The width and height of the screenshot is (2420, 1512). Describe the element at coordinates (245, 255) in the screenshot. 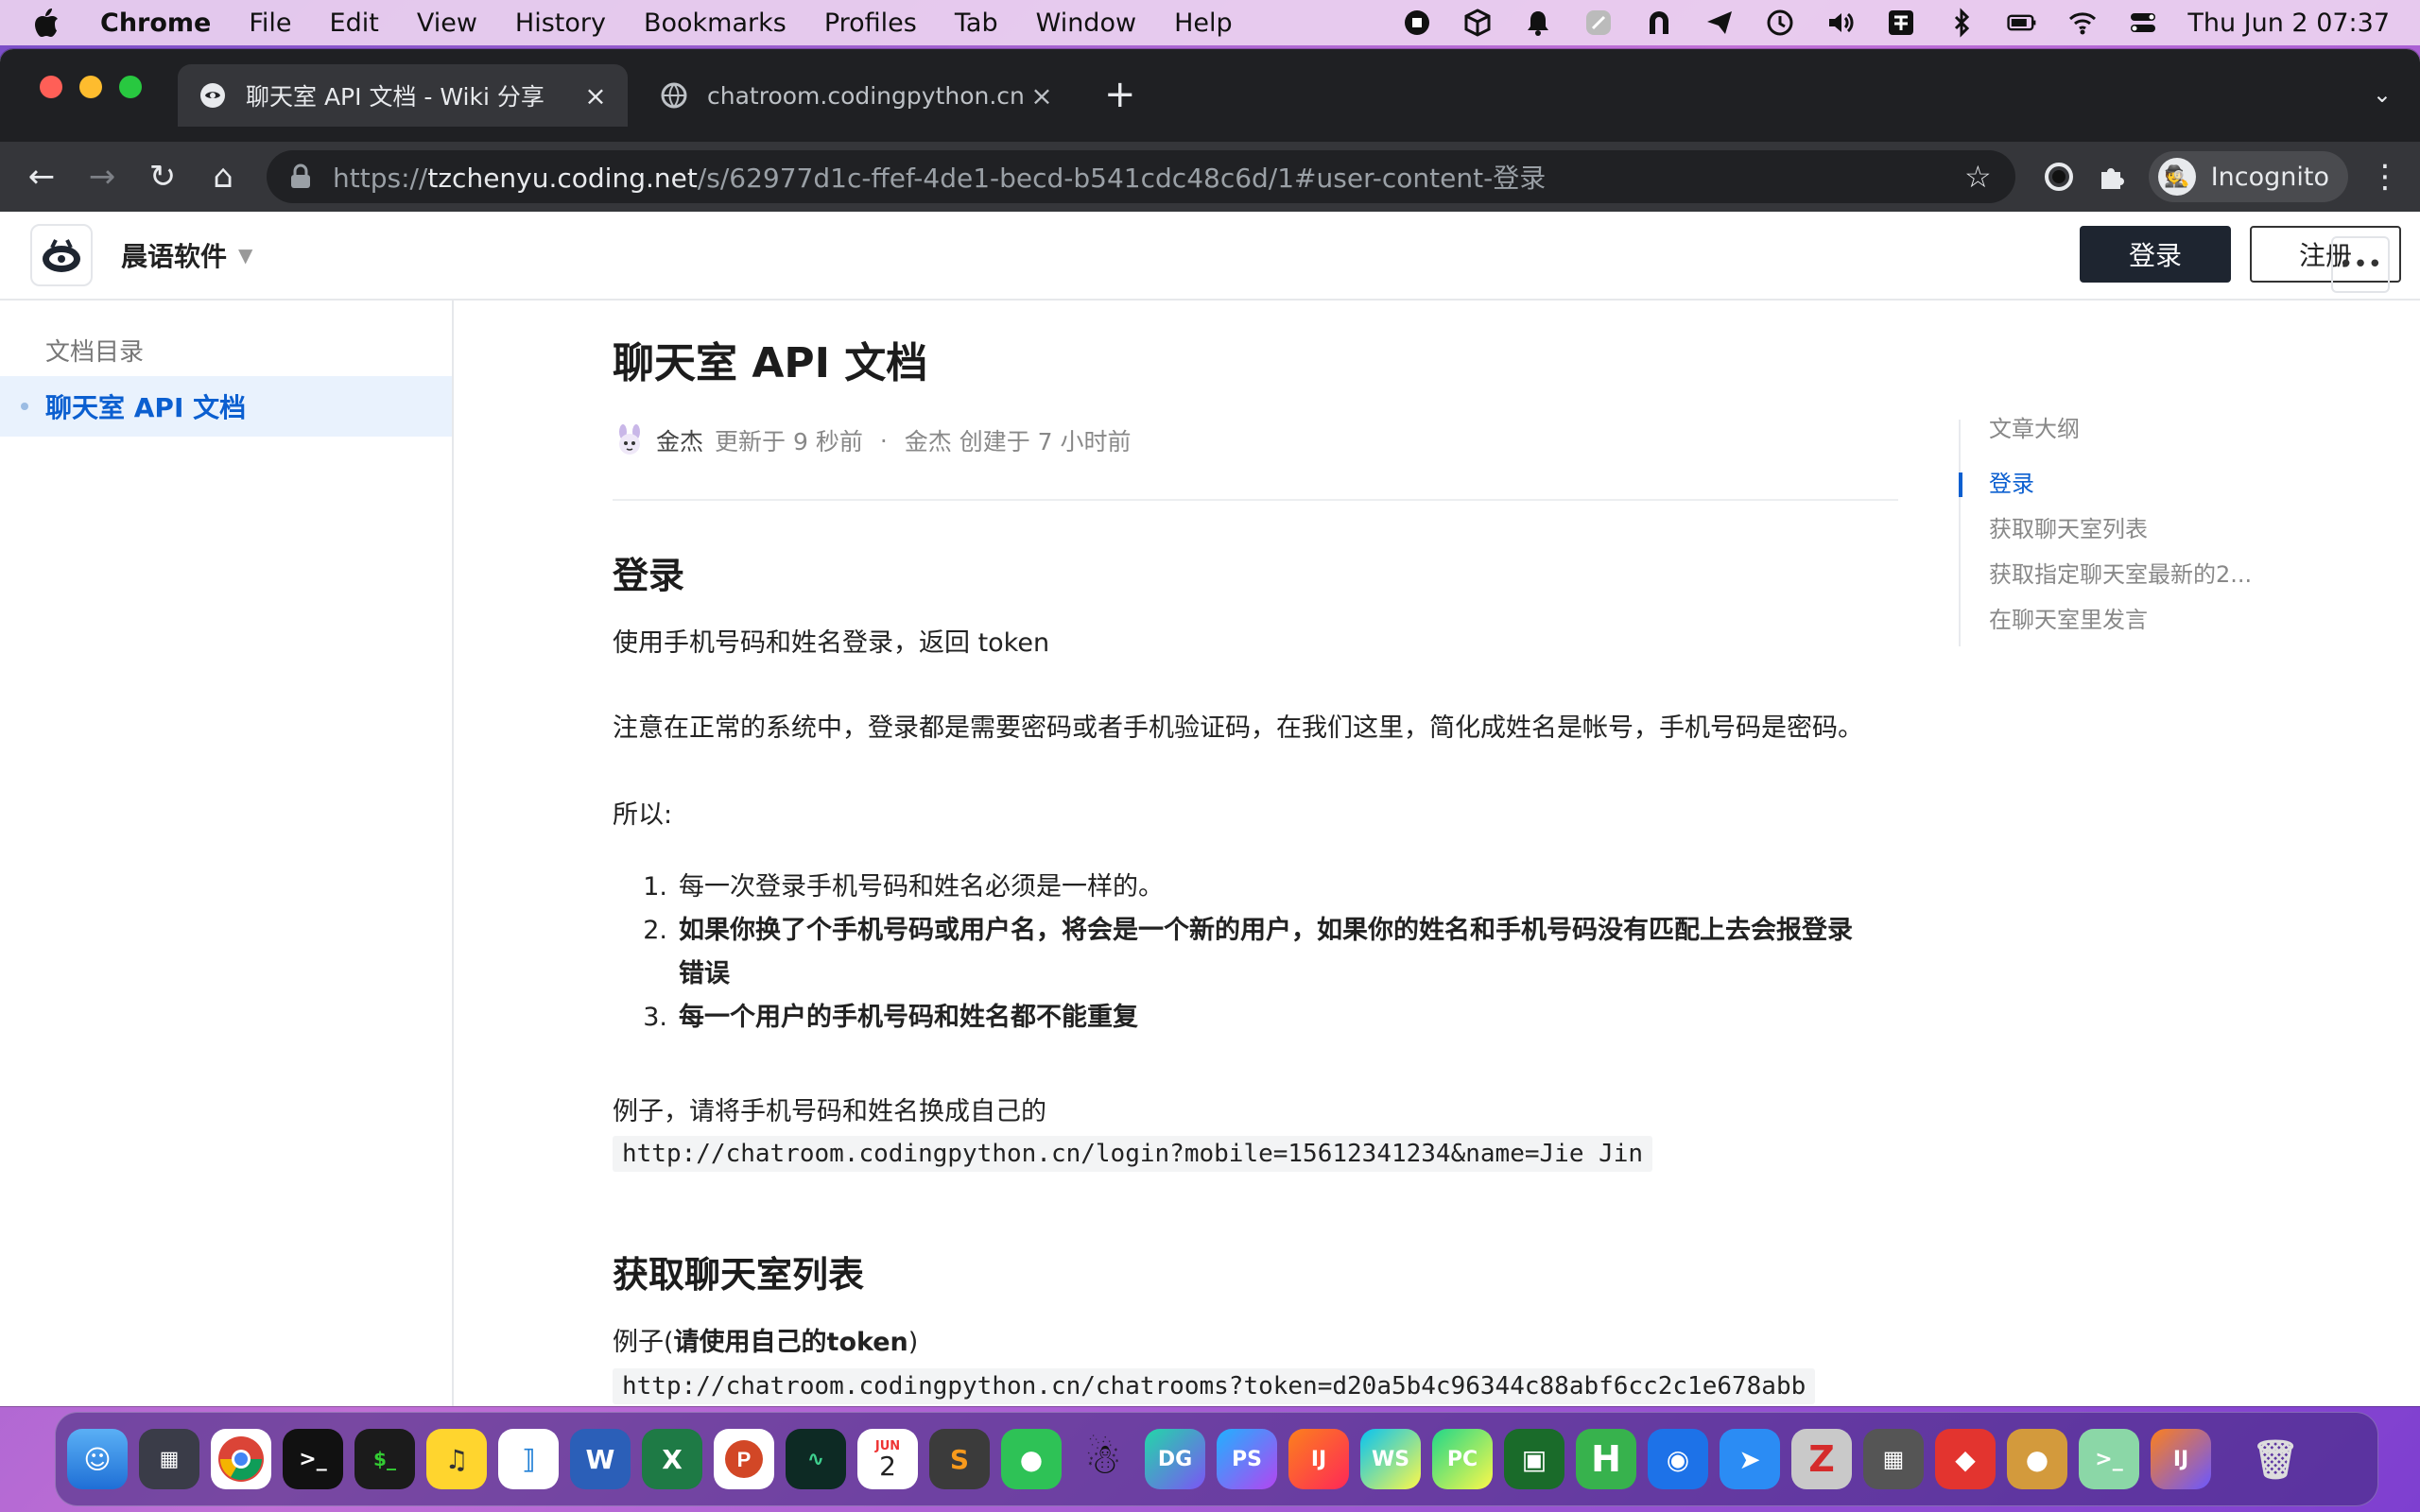

I see `org-dropdown-chevron-icon: ▼` at that location.